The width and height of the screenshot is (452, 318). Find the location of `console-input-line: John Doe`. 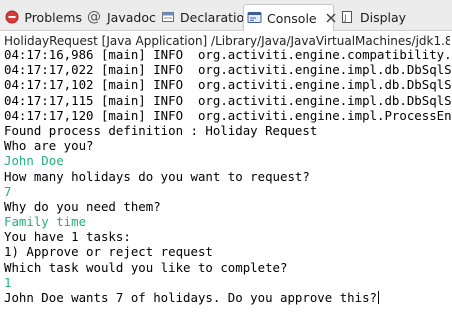

console-input-line: John Doe is located at coordinates (34, 161).